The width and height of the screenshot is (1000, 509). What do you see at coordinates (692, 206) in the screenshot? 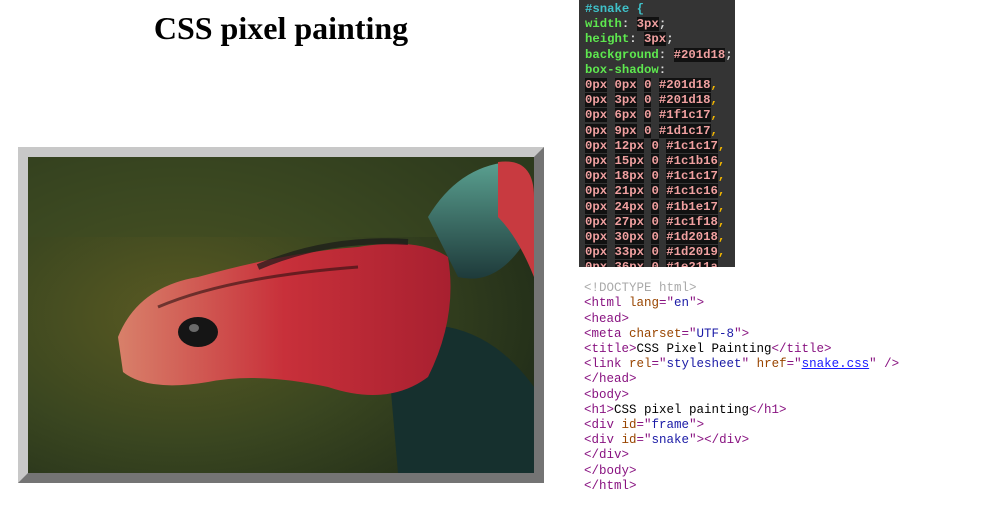
I see `shadow-value: #1b1e17` at bounding box center [692, 206].